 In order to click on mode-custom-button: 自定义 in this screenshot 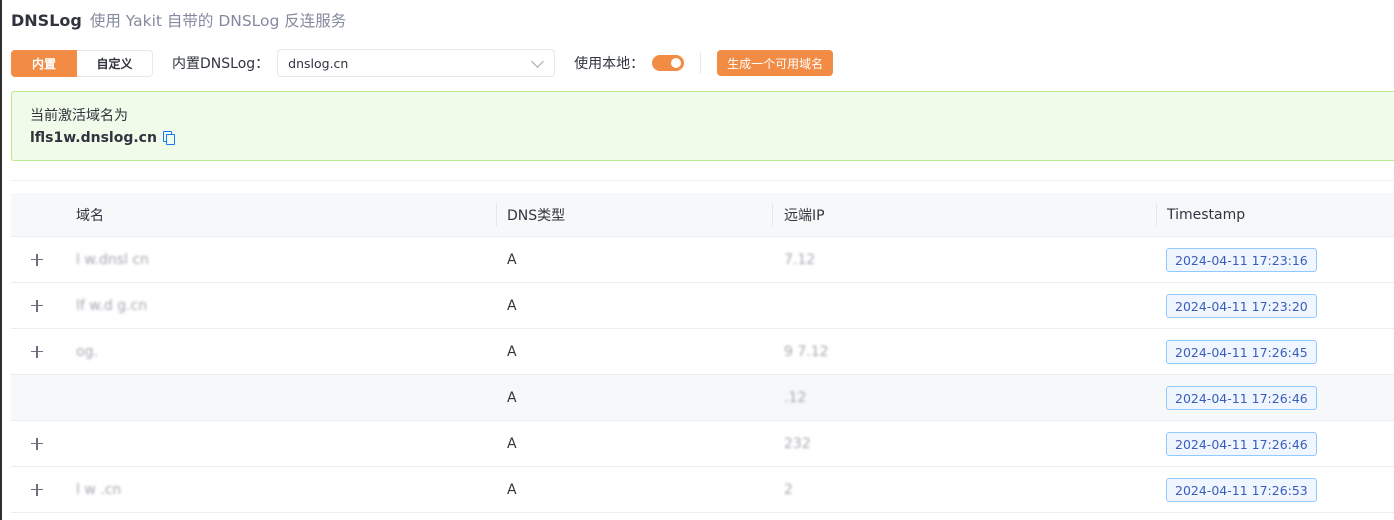, I will do `click(115, 63)`.